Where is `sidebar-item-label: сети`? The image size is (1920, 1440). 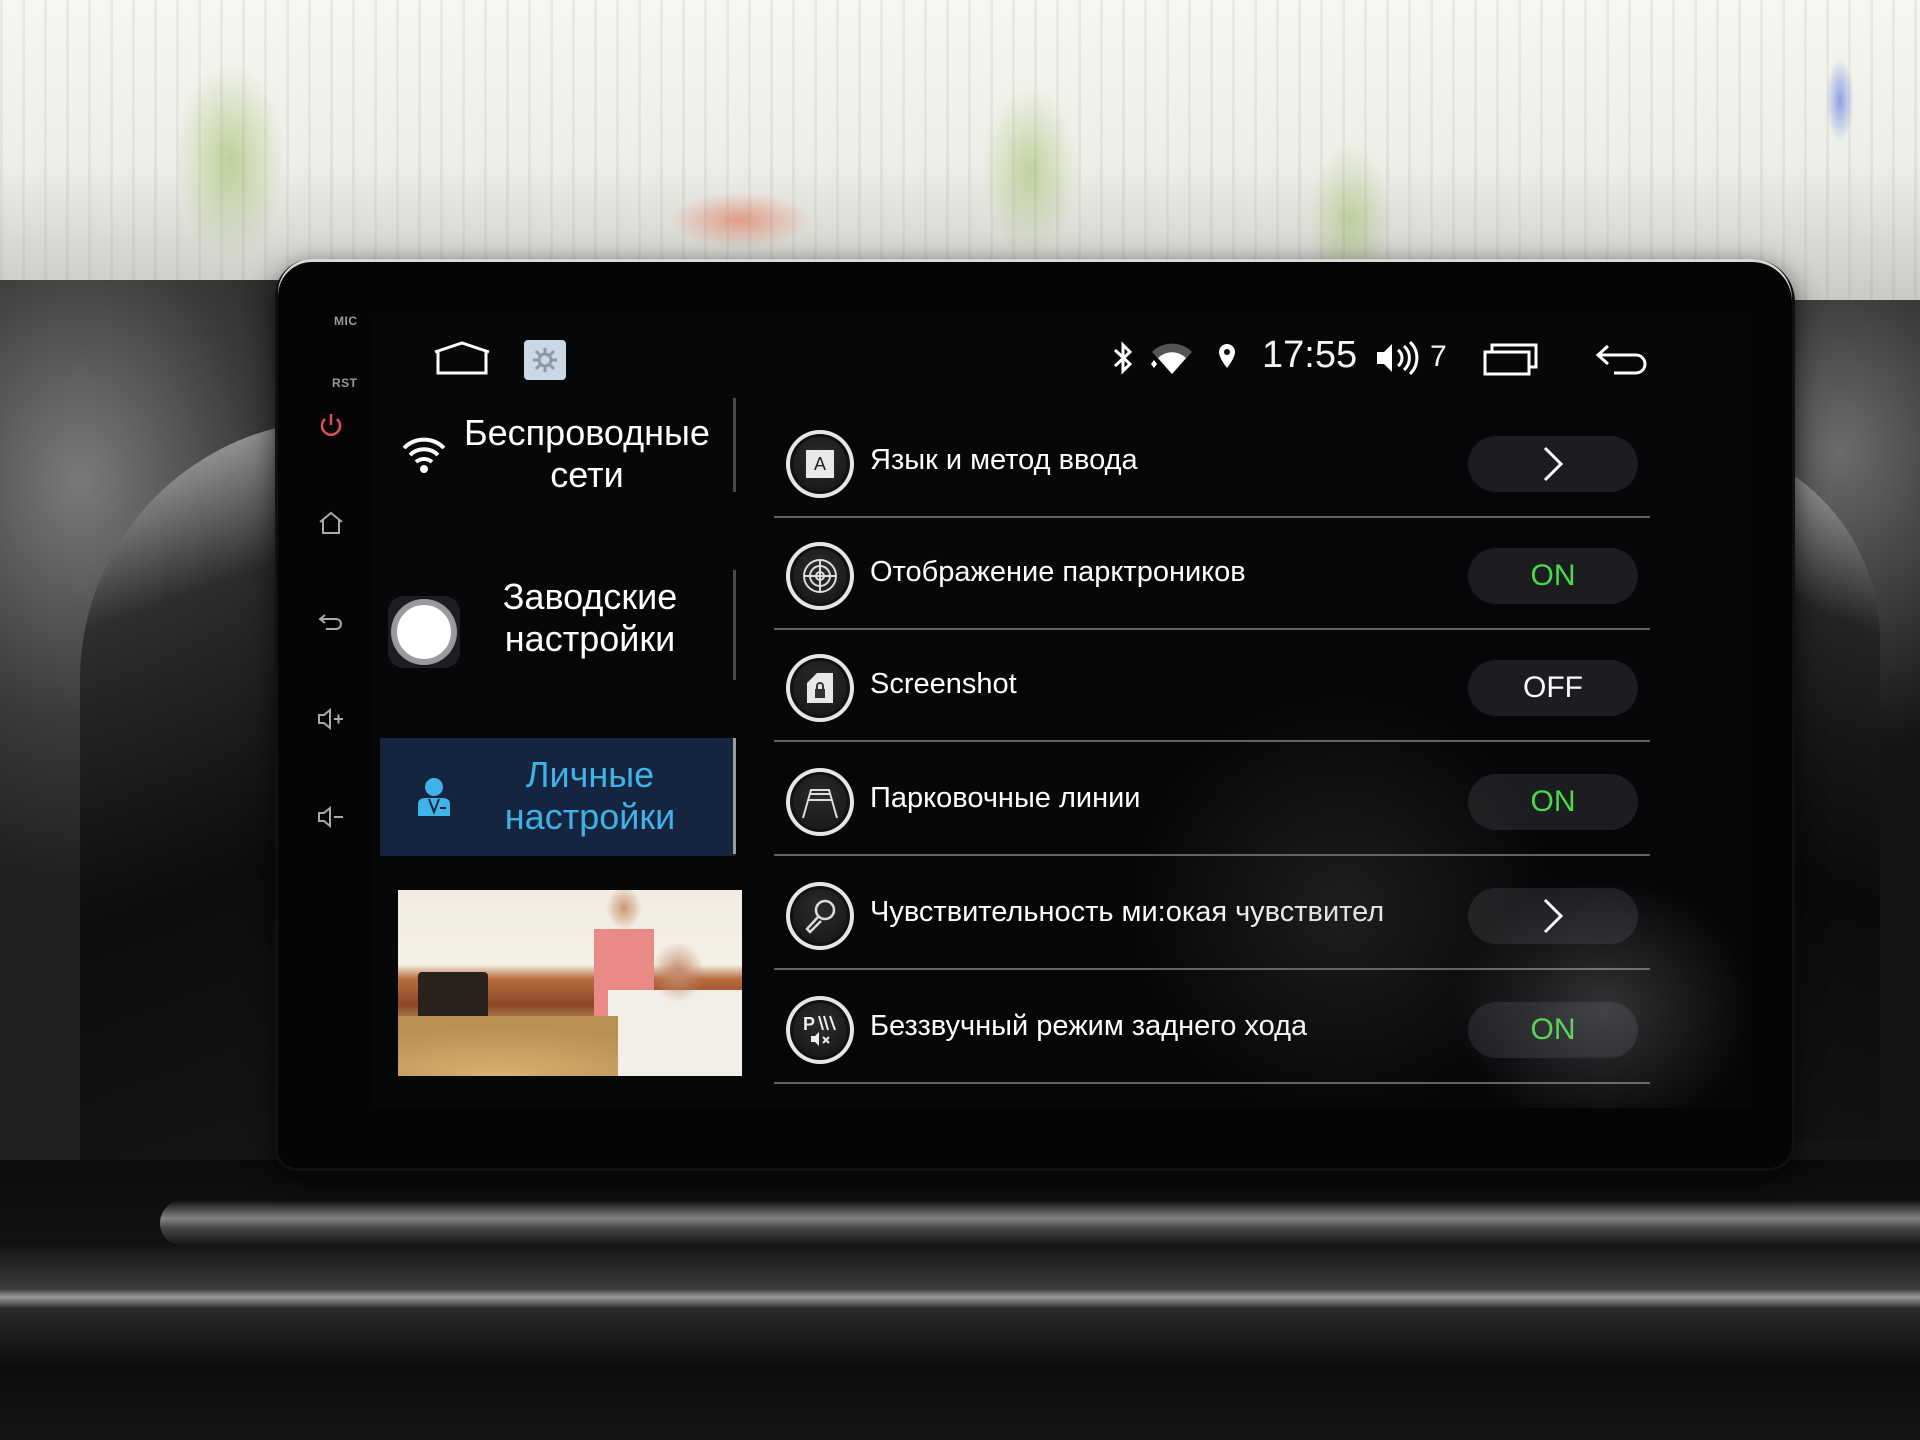 sidebar-item-label: сети is located at coordinates (587, 474).